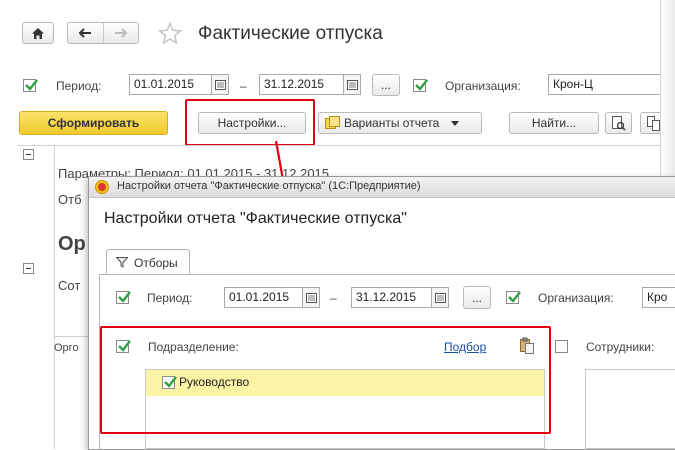 This screenshot has width=675, height=450. What do you see at coordinates (69, 285) in the screenshot?
I see `report-line-employees: Сот` at bounding box center [69, 285].